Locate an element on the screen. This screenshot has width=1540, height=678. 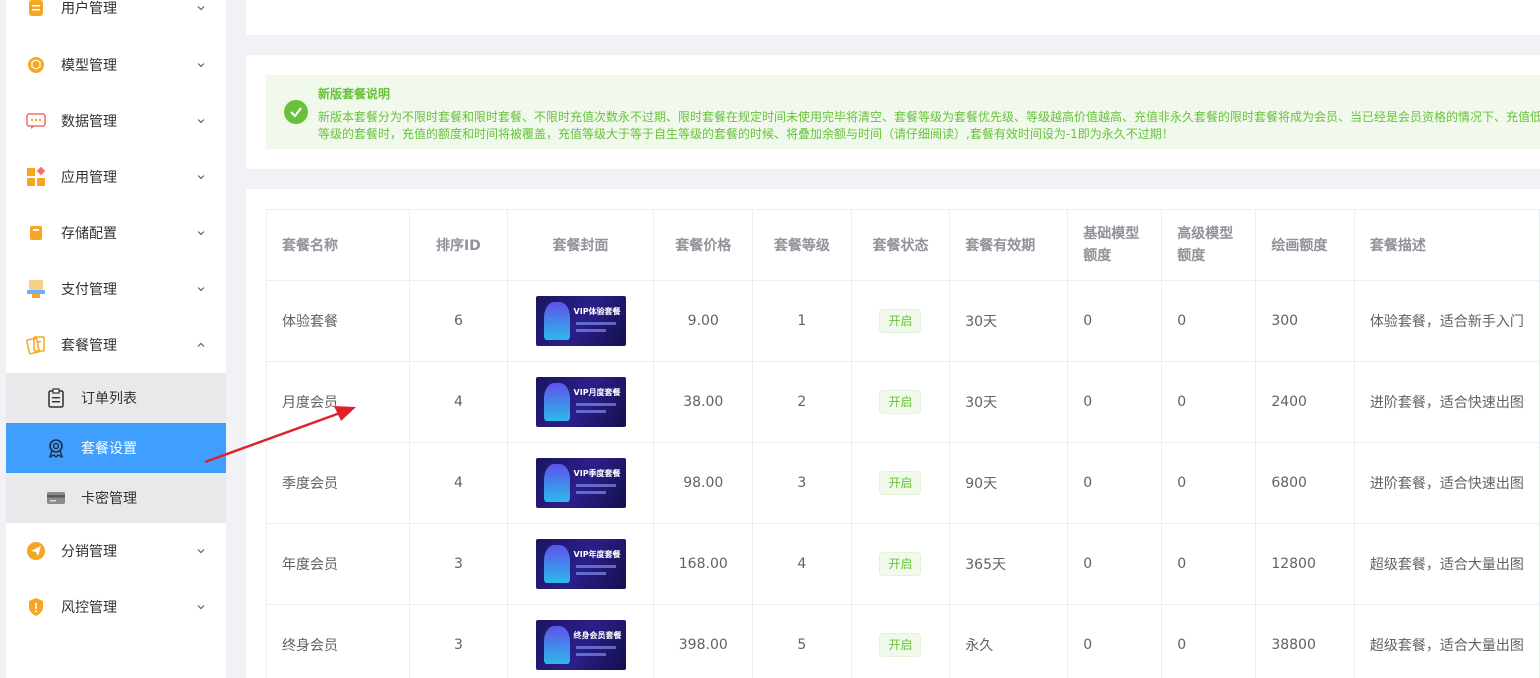
cell-sort: 4 is located at coordinates (458, 483).